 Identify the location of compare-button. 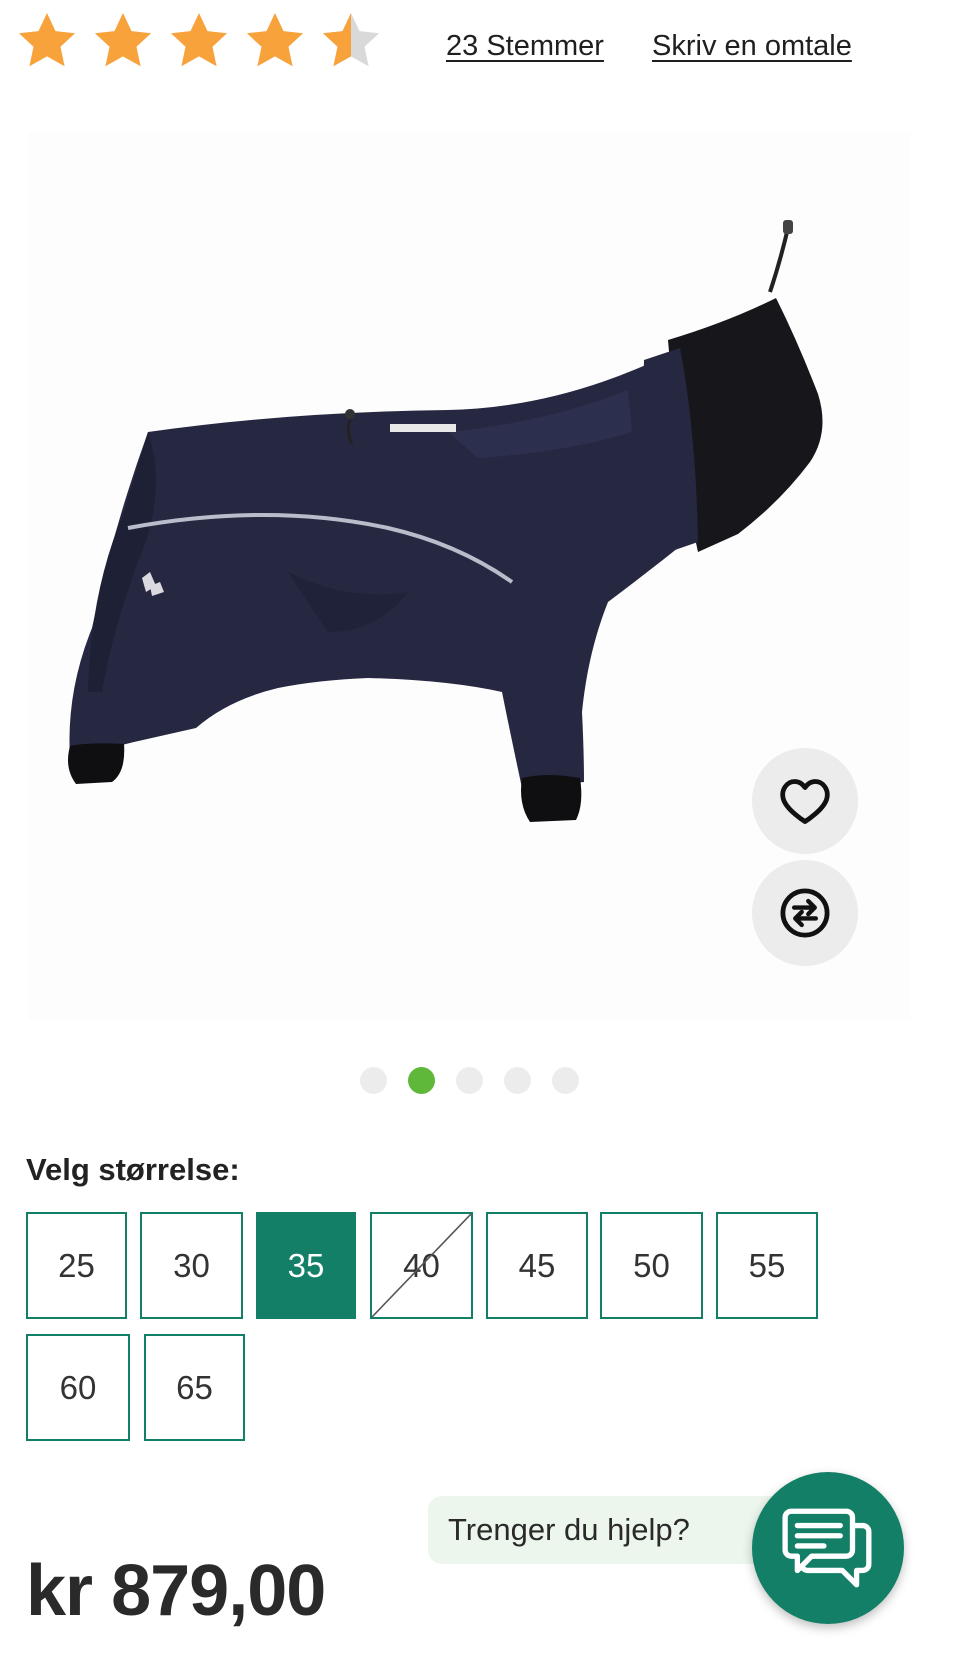
(805, 913).